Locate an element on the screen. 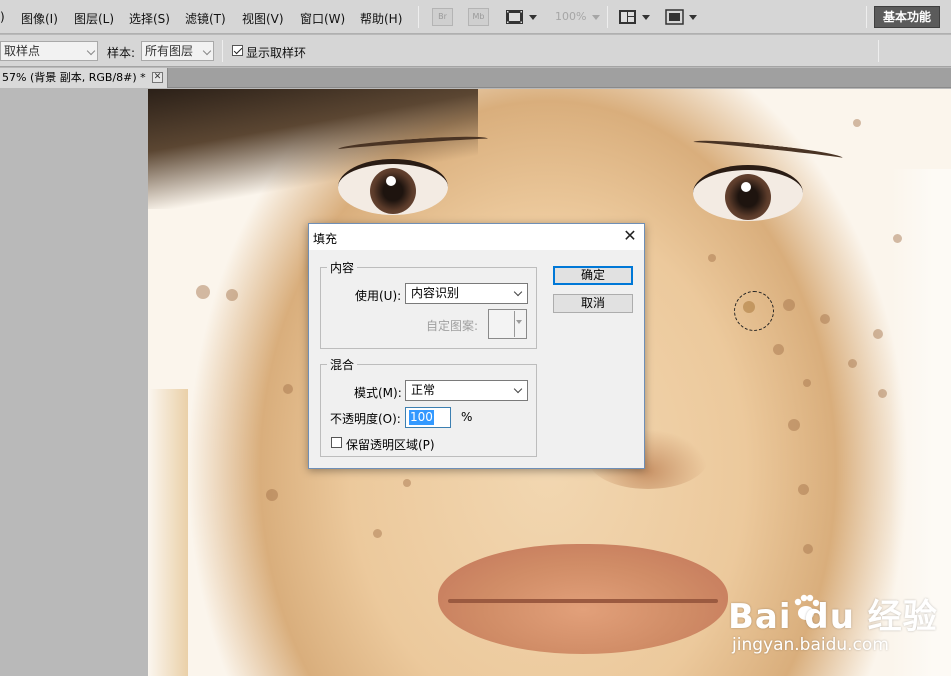  custom-pattern-picker is located at coordinates (507, 324).